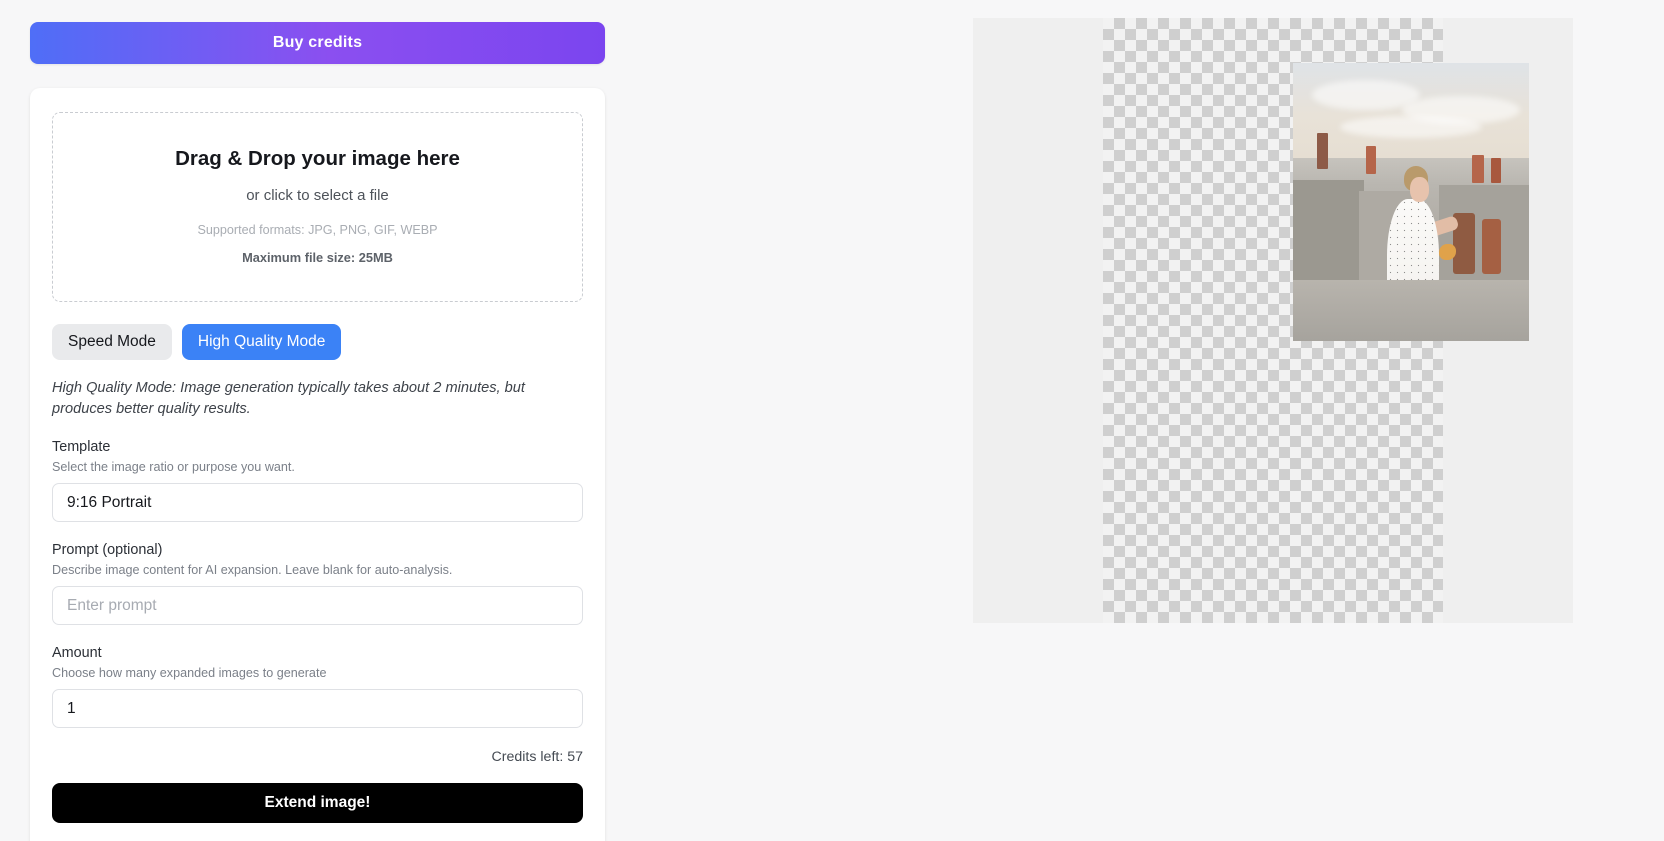 Image resolution: width=1664 pixels, height=841 pixels. Describe the element at coordinates (317, 257) in the screenshot. I see `dropzone-max-size: Maximum file size: 25MB` at that location.